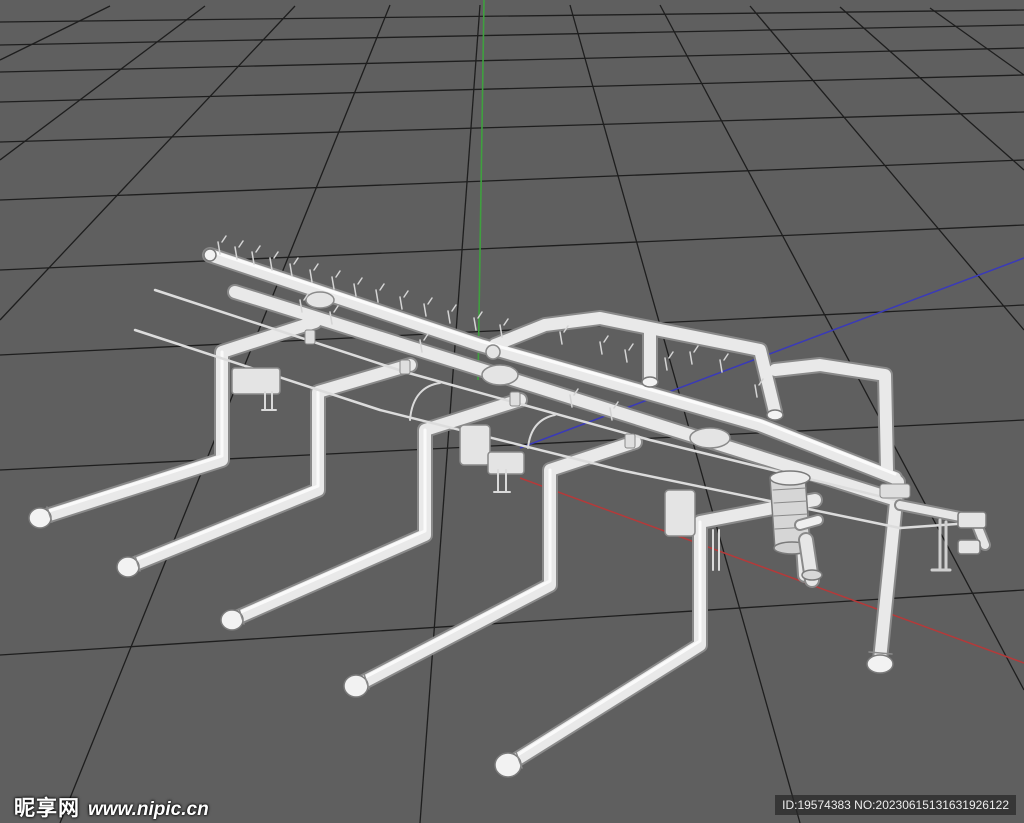 This screenshot has height=823, width=1024. What do you see at coordinates (796, 529) in the screenshot?
I see `pump-unit` at bounding box center [796, 529].